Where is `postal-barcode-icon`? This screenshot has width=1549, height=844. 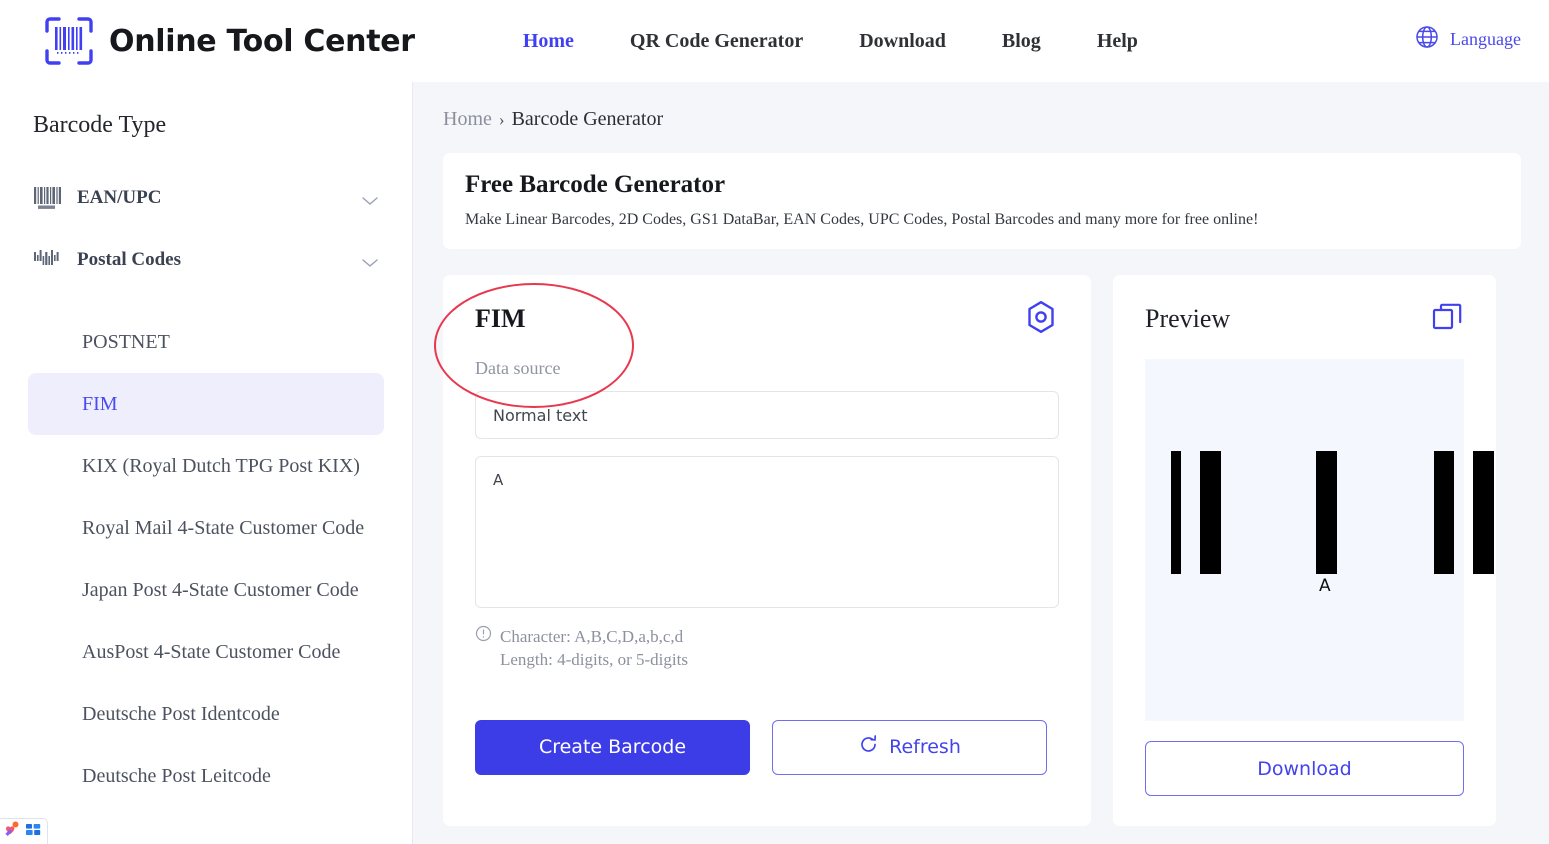 postal-barcode-icon is located at coordinates (48, 260).